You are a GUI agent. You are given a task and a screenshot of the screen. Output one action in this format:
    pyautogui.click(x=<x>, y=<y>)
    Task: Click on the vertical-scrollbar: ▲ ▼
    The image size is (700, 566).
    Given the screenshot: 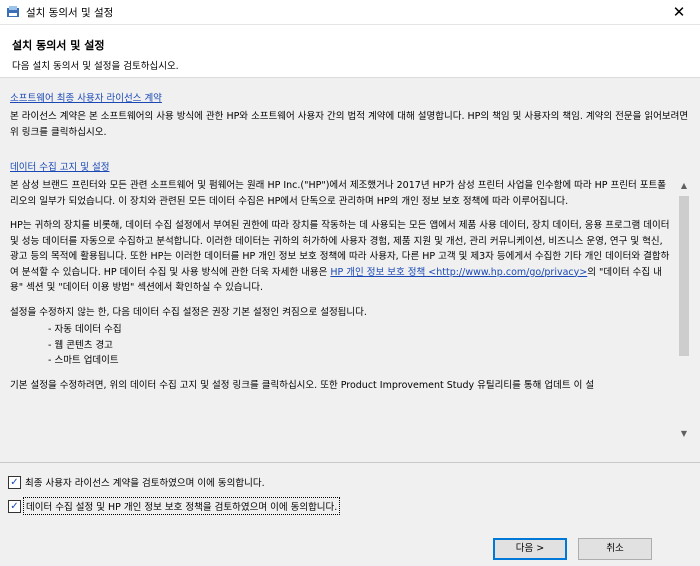 What is the action you would take?
    pyautogui.click(x=684, y=310)
    